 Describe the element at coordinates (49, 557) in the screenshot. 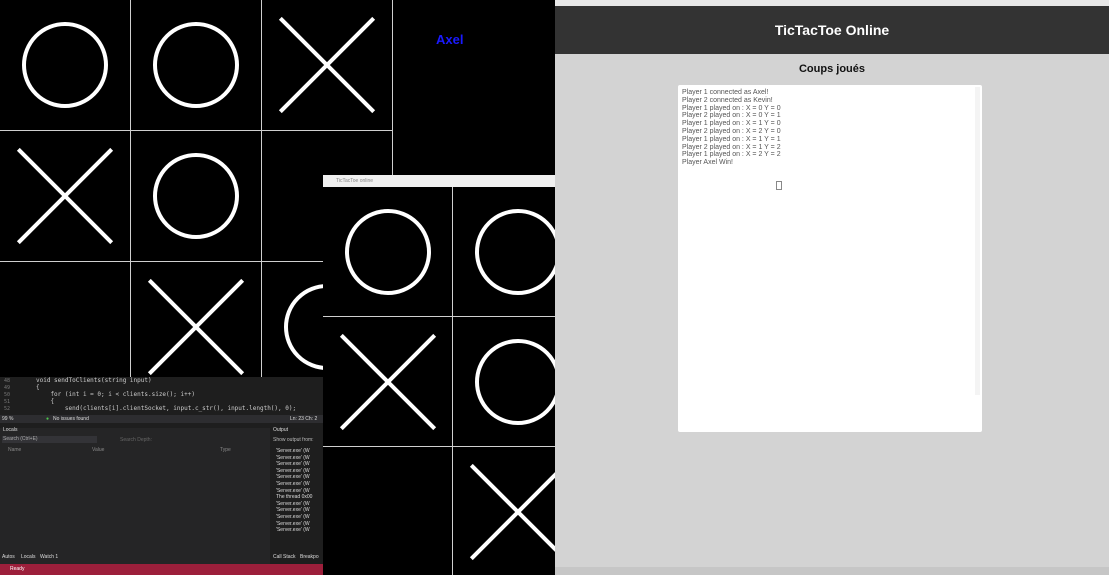

I see `panel-tab: Watch 1` at that location.